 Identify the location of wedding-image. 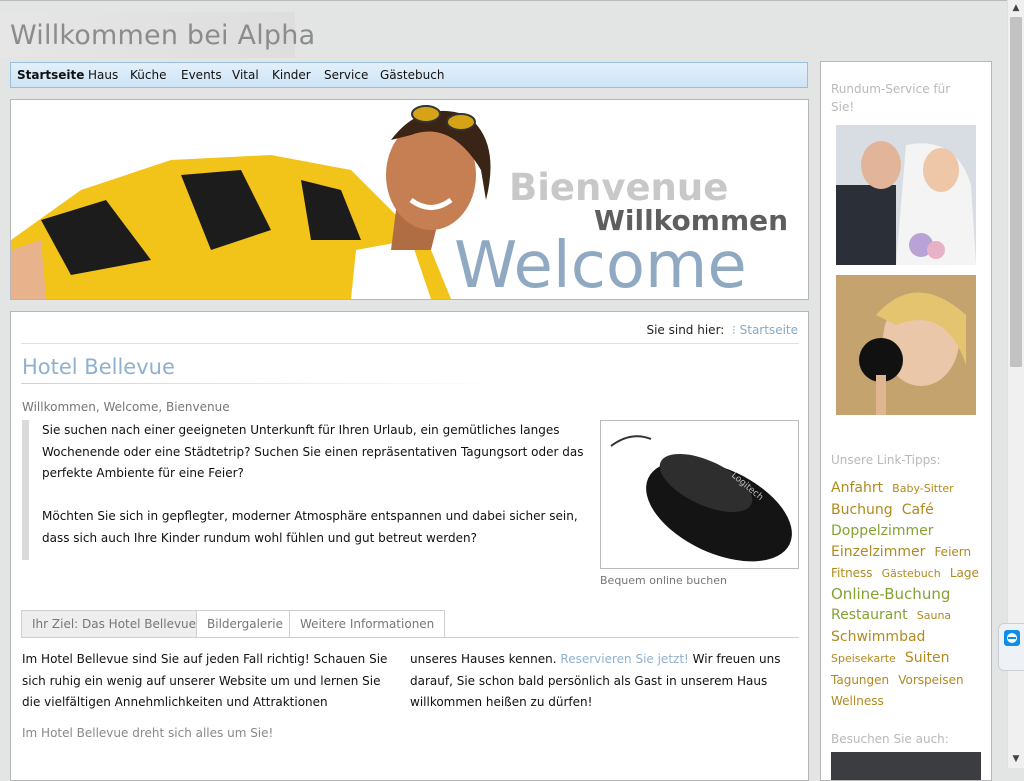
(906, 195).